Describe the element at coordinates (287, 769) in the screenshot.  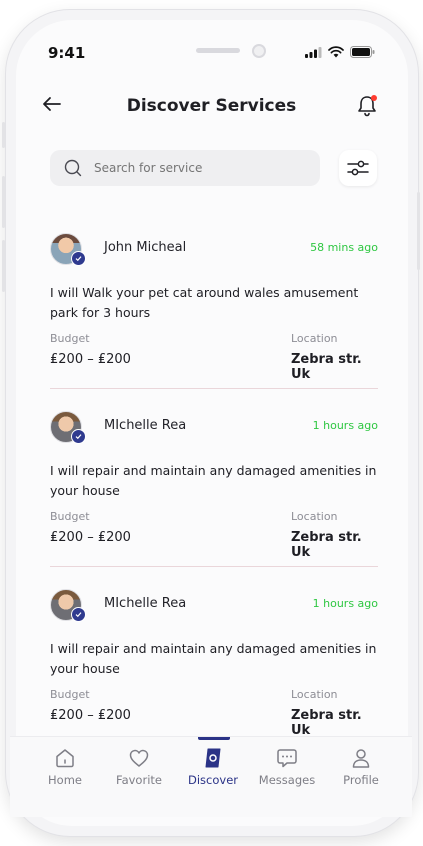
I see `tab-messages: Messages` at that location.